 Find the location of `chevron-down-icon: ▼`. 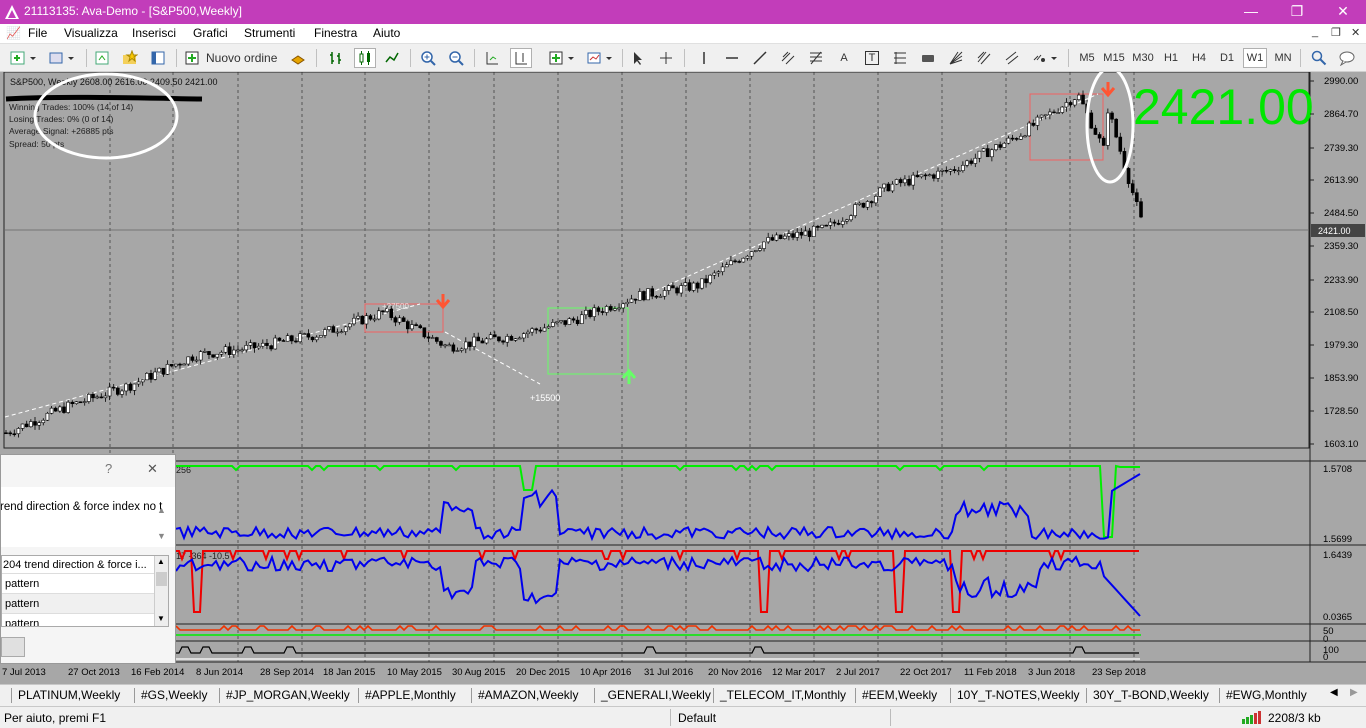

chevron-down-icon: ▼ is located at coordinates (161, 618).